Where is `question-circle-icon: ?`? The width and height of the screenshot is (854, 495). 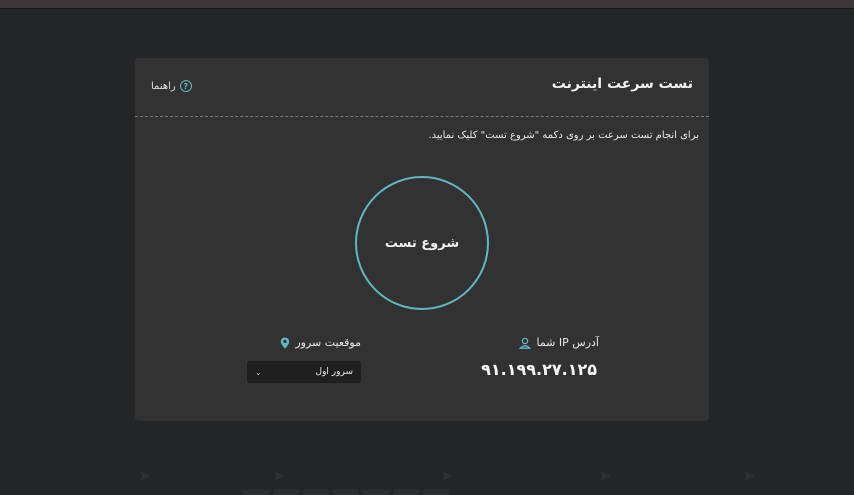 question-circle-icon: ? is located at coordinates (185, 86).